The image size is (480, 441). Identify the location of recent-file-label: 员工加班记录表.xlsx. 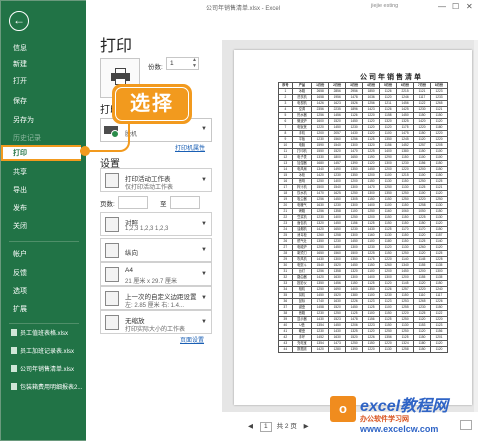
(47, 352).